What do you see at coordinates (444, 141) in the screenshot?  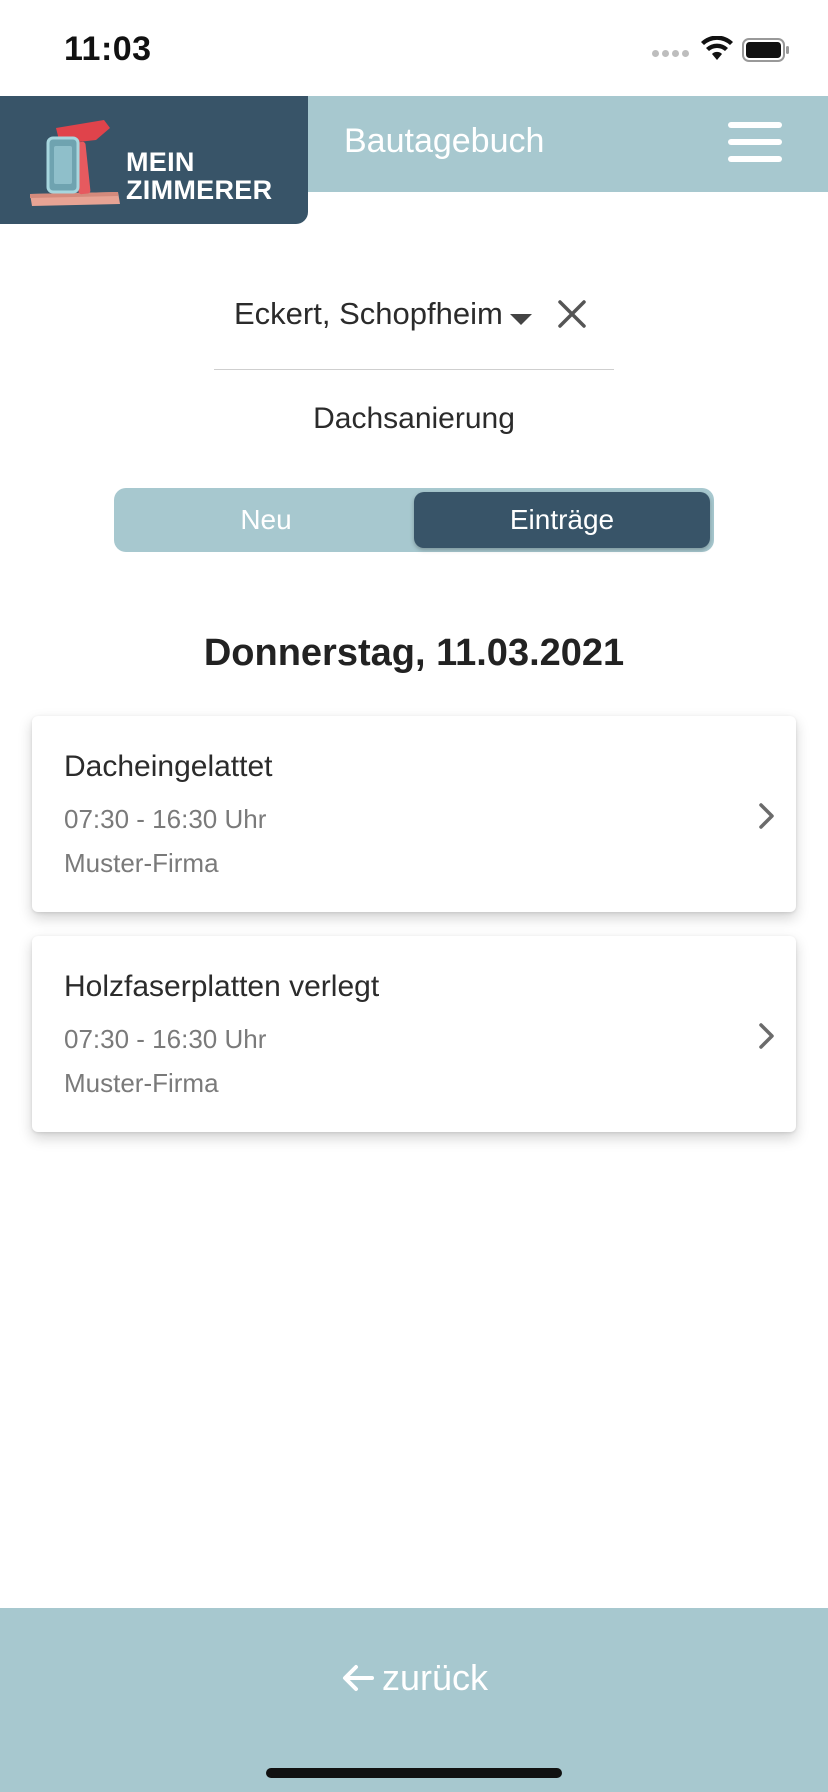 I see `page-title: Bautagebuch` at bounding box center [444, 141].